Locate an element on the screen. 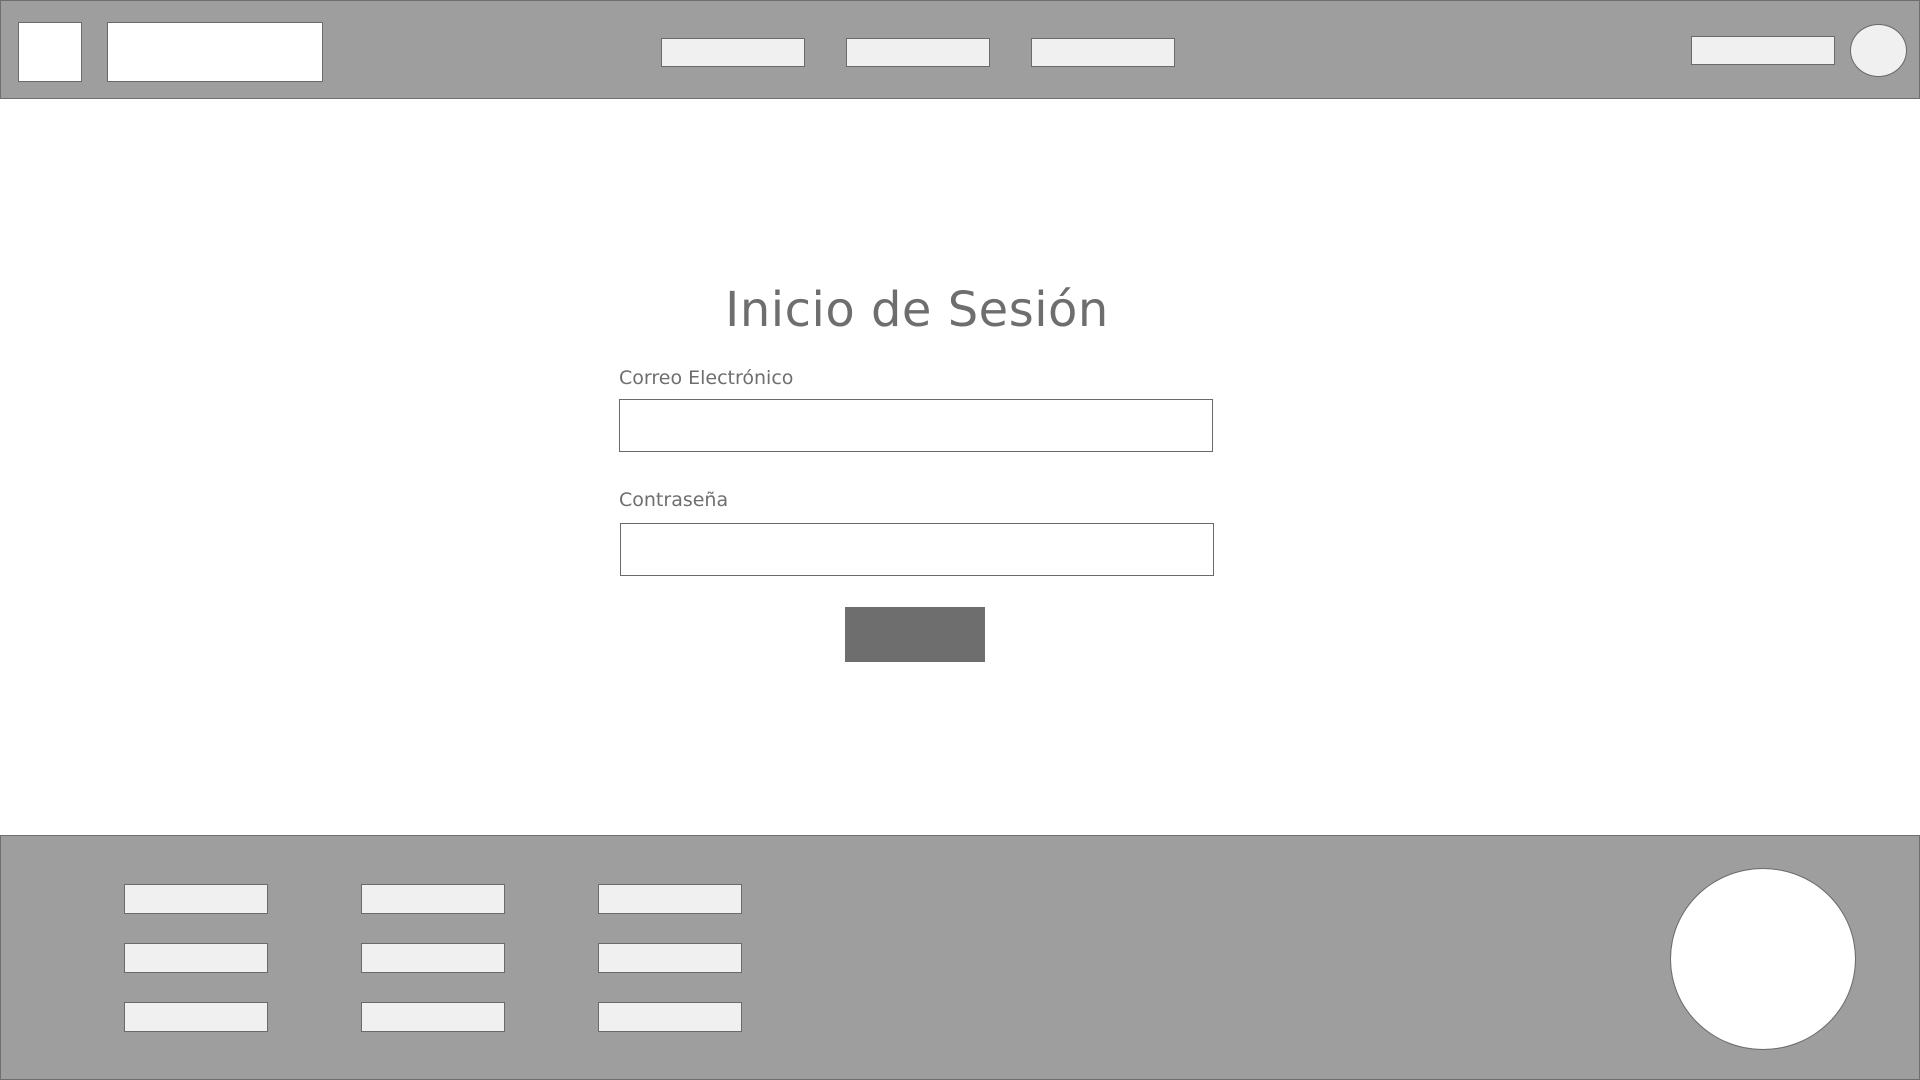 This screenshot has width=1920, height=1080. page-title: Inicio de Sesión is located at coordinates (917, 310).